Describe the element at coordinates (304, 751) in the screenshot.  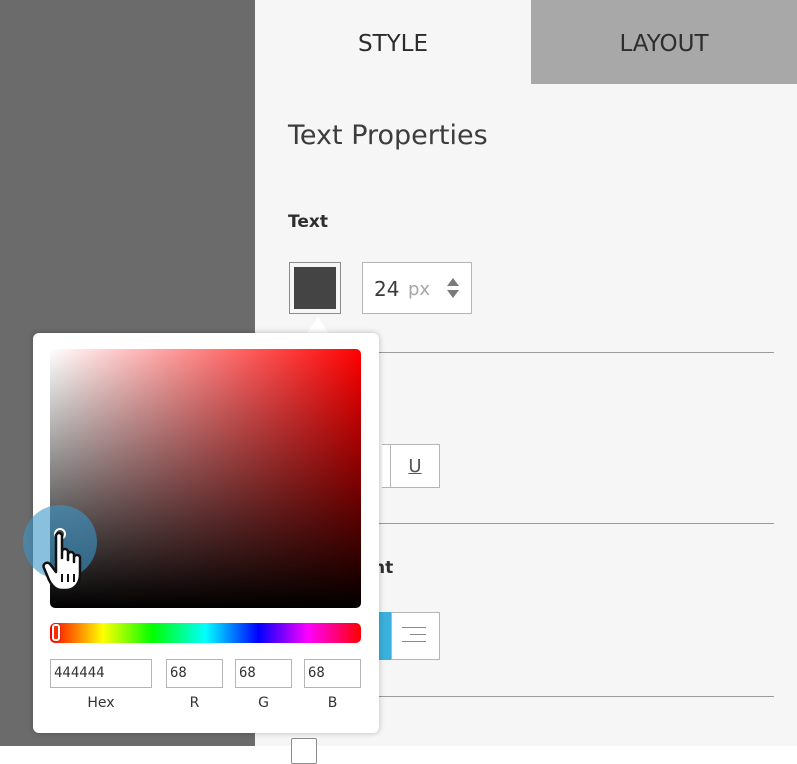
I see `checkbox` at that location.